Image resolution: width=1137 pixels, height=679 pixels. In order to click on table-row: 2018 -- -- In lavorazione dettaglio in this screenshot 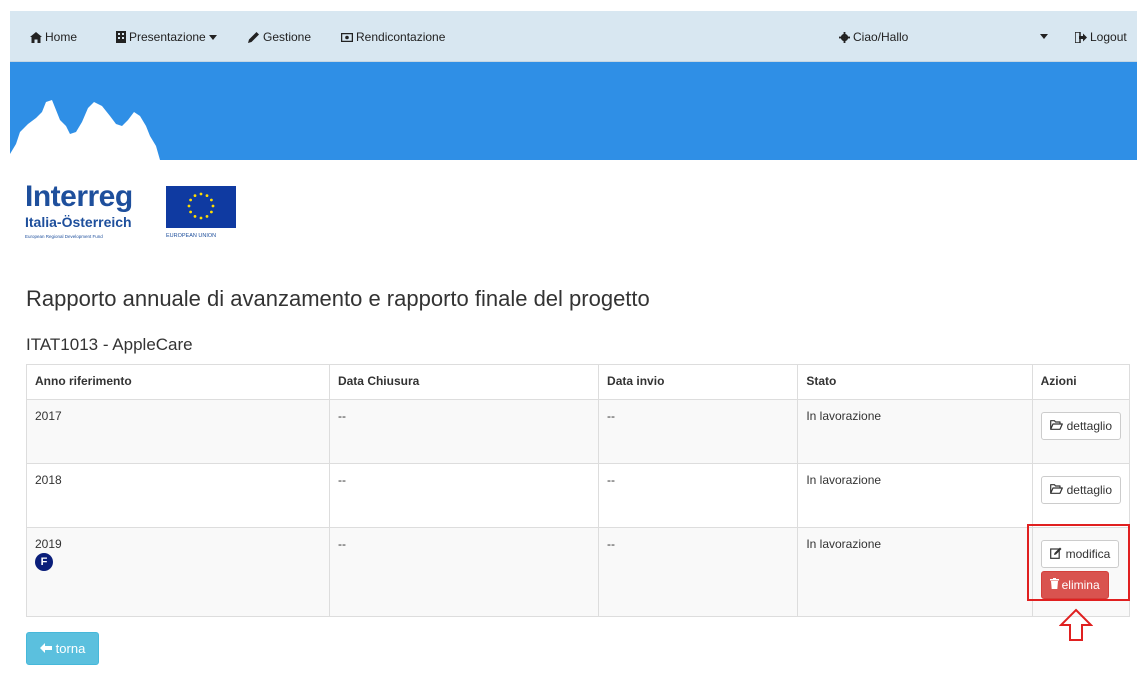, I will do `click(578, 495)`.